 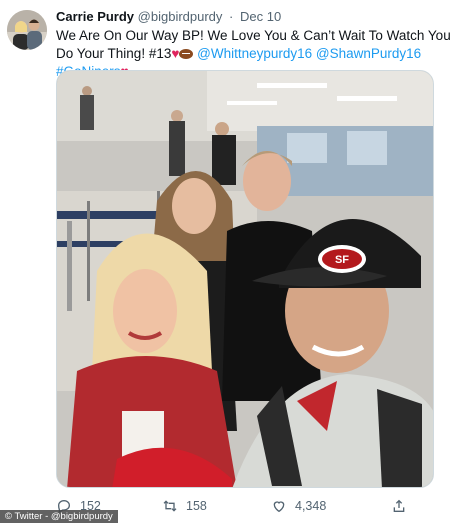 What do you see at coordinates (342, 260) in the screenshot?
I see `svg-text: SF` at bounding box center [342, 260].